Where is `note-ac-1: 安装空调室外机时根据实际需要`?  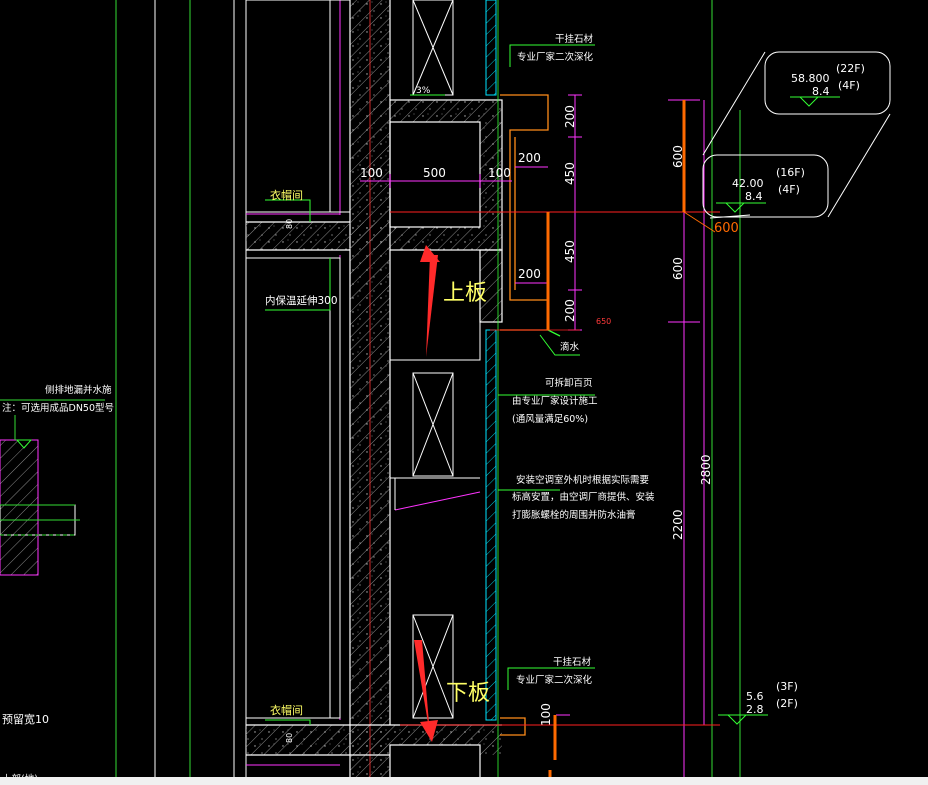 note-ac-1: 安装空调室外机时根据实际需要 is located at coordinates (582, 480).